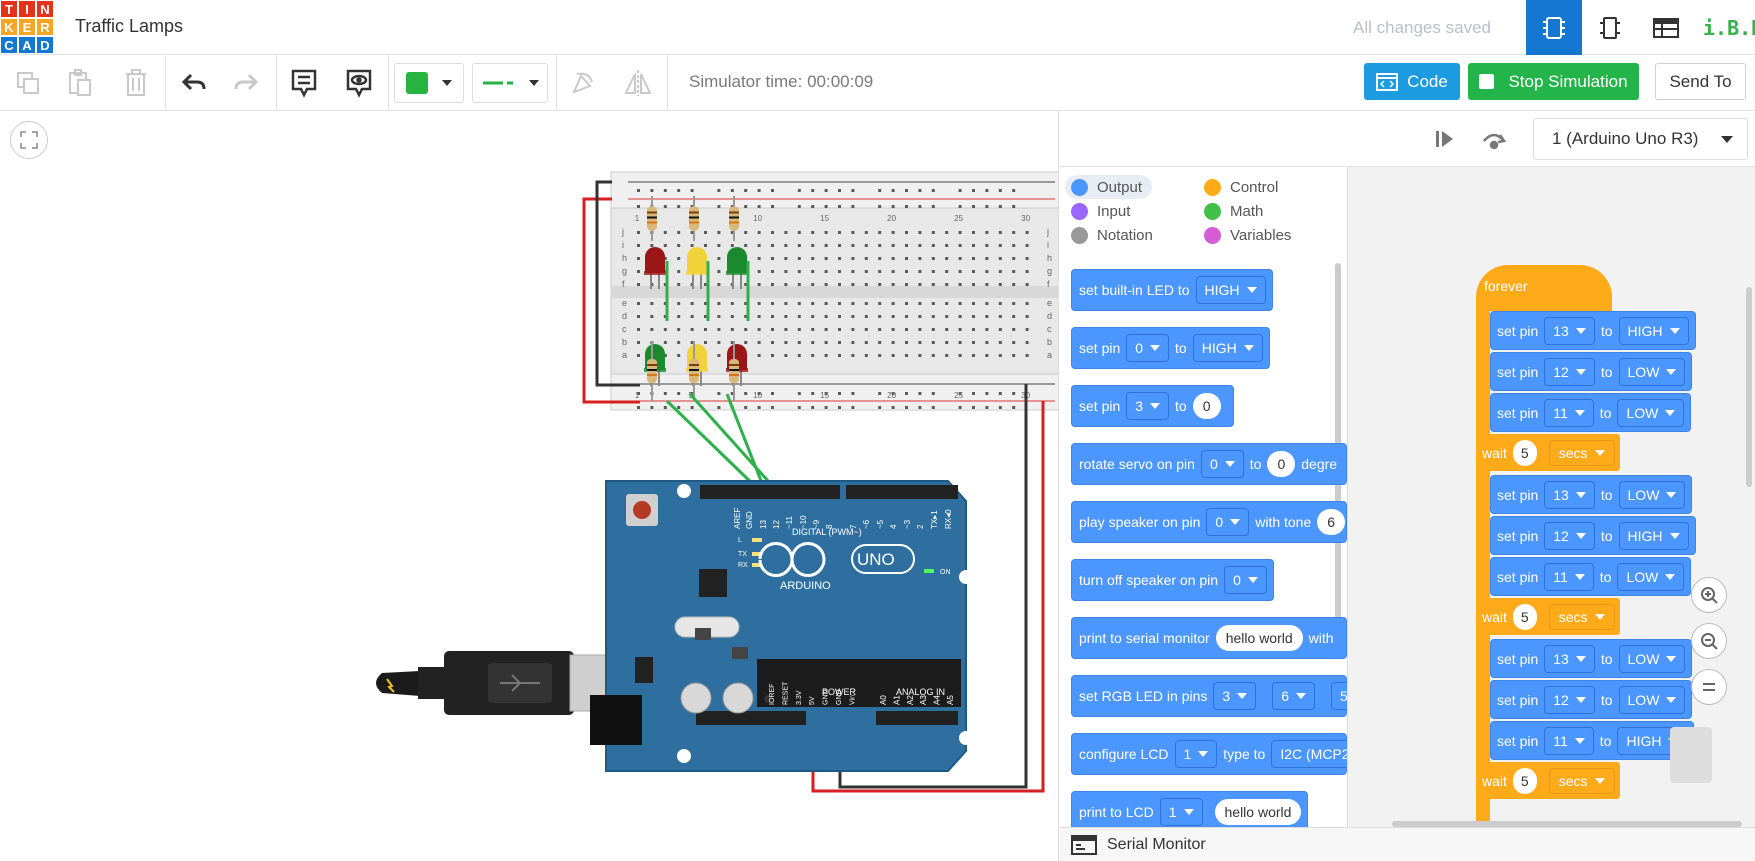  Describe the element at coordinates (920, 526) in the screenshot. I see `board-pin-label: 2` at that location.